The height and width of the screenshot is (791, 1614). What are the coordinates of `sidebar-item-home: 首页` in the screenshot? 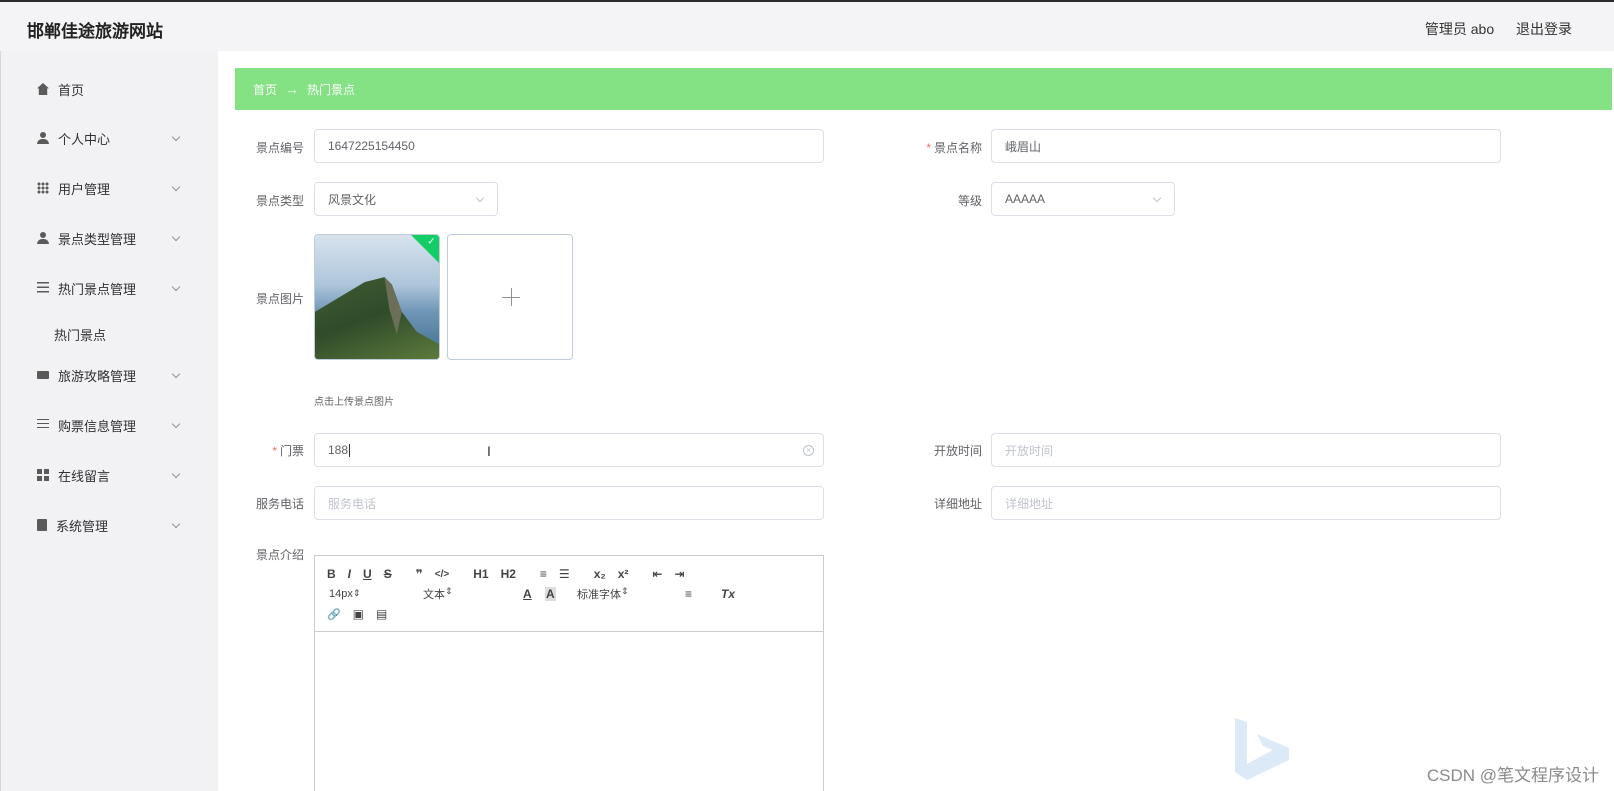 It's located at (101, 89).